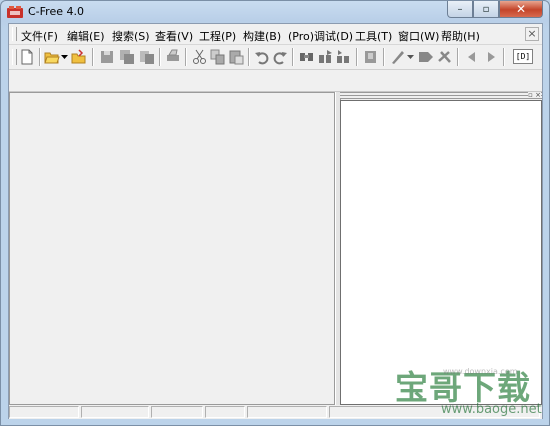 The width and height of the screenshot is (550, 426). I want to click on undo-icon, so click(262, 57).